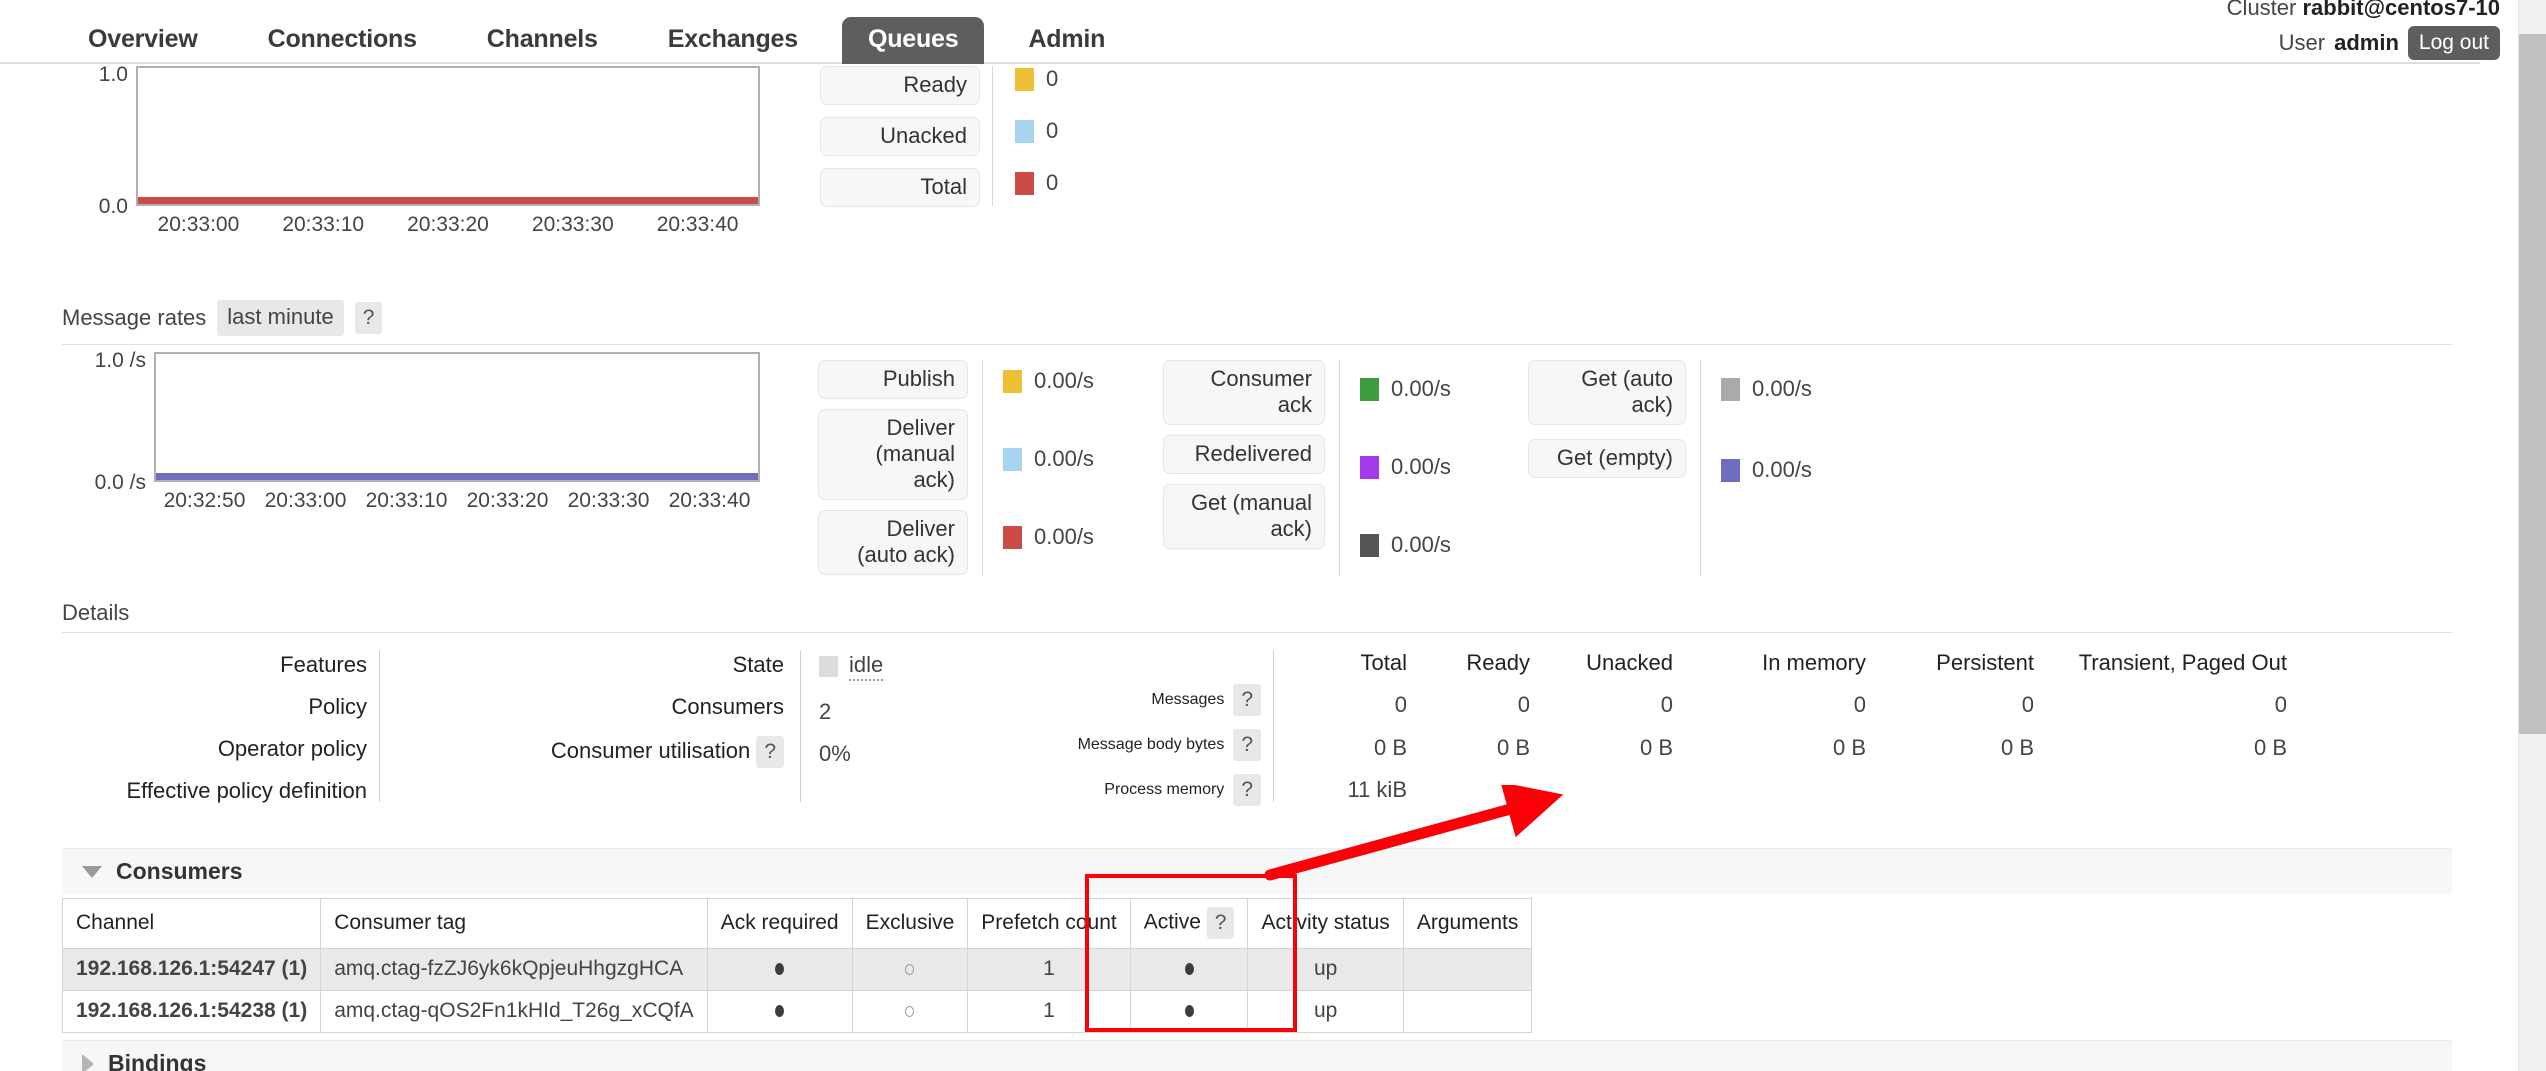 This screenshot has width=2546, height=1071. Describe the element at coordinates (92, 871) in the screenshot. I see `chevron-down-icon` at that location.